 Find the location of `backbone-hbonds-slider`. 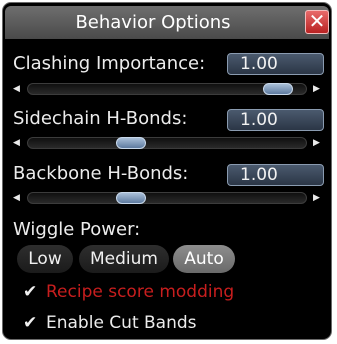

backbone-hbonds-slider is located at coordinates (167, 198).